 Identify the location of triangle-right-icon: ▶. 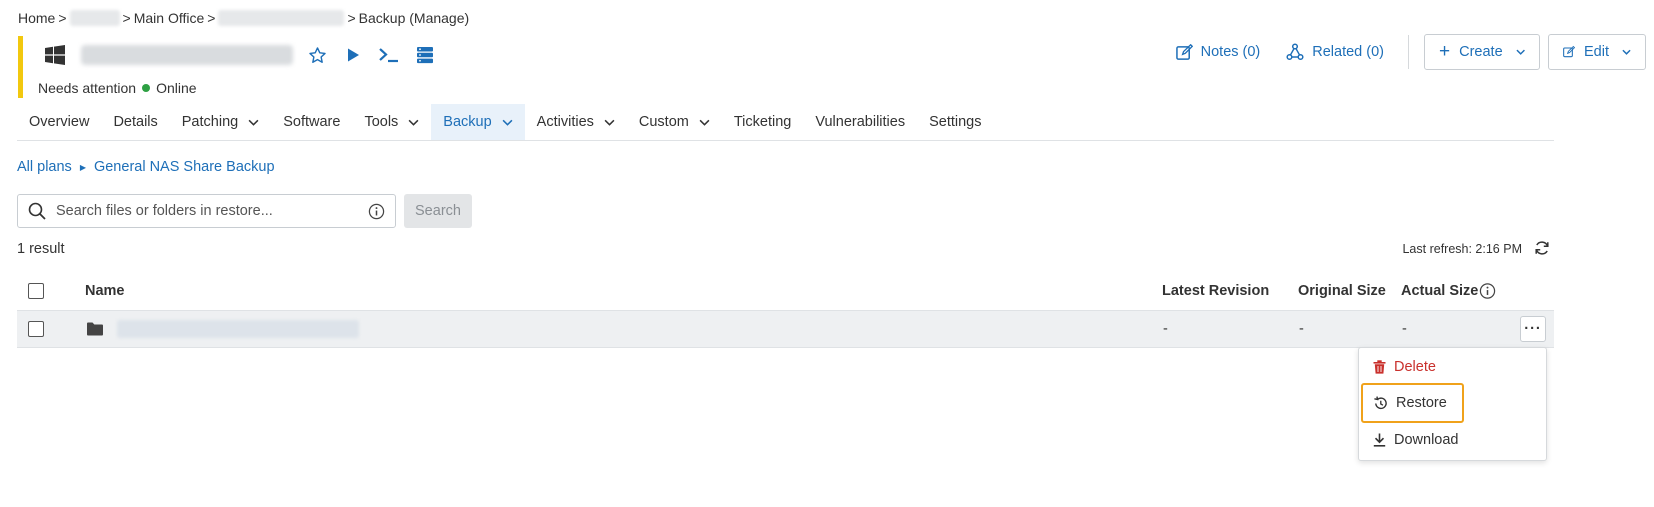
(82, 167).